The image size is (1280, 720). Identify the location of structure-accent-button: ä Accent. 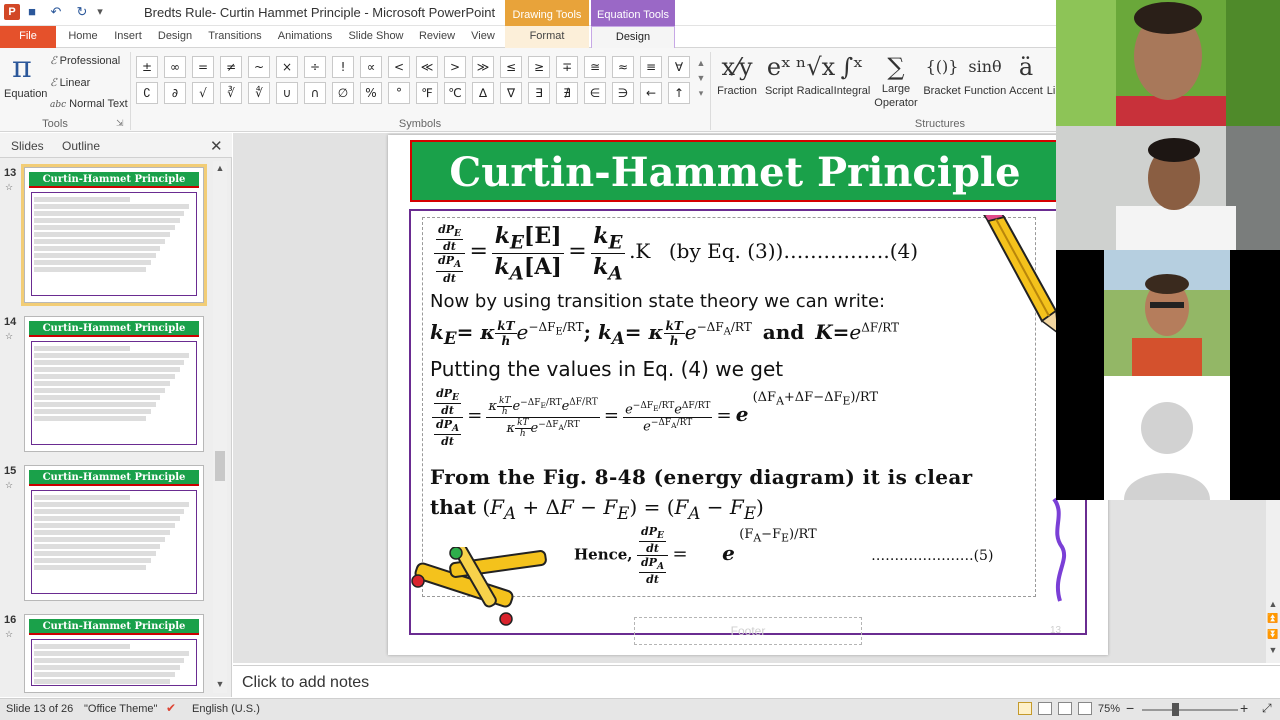
(1026, 74).